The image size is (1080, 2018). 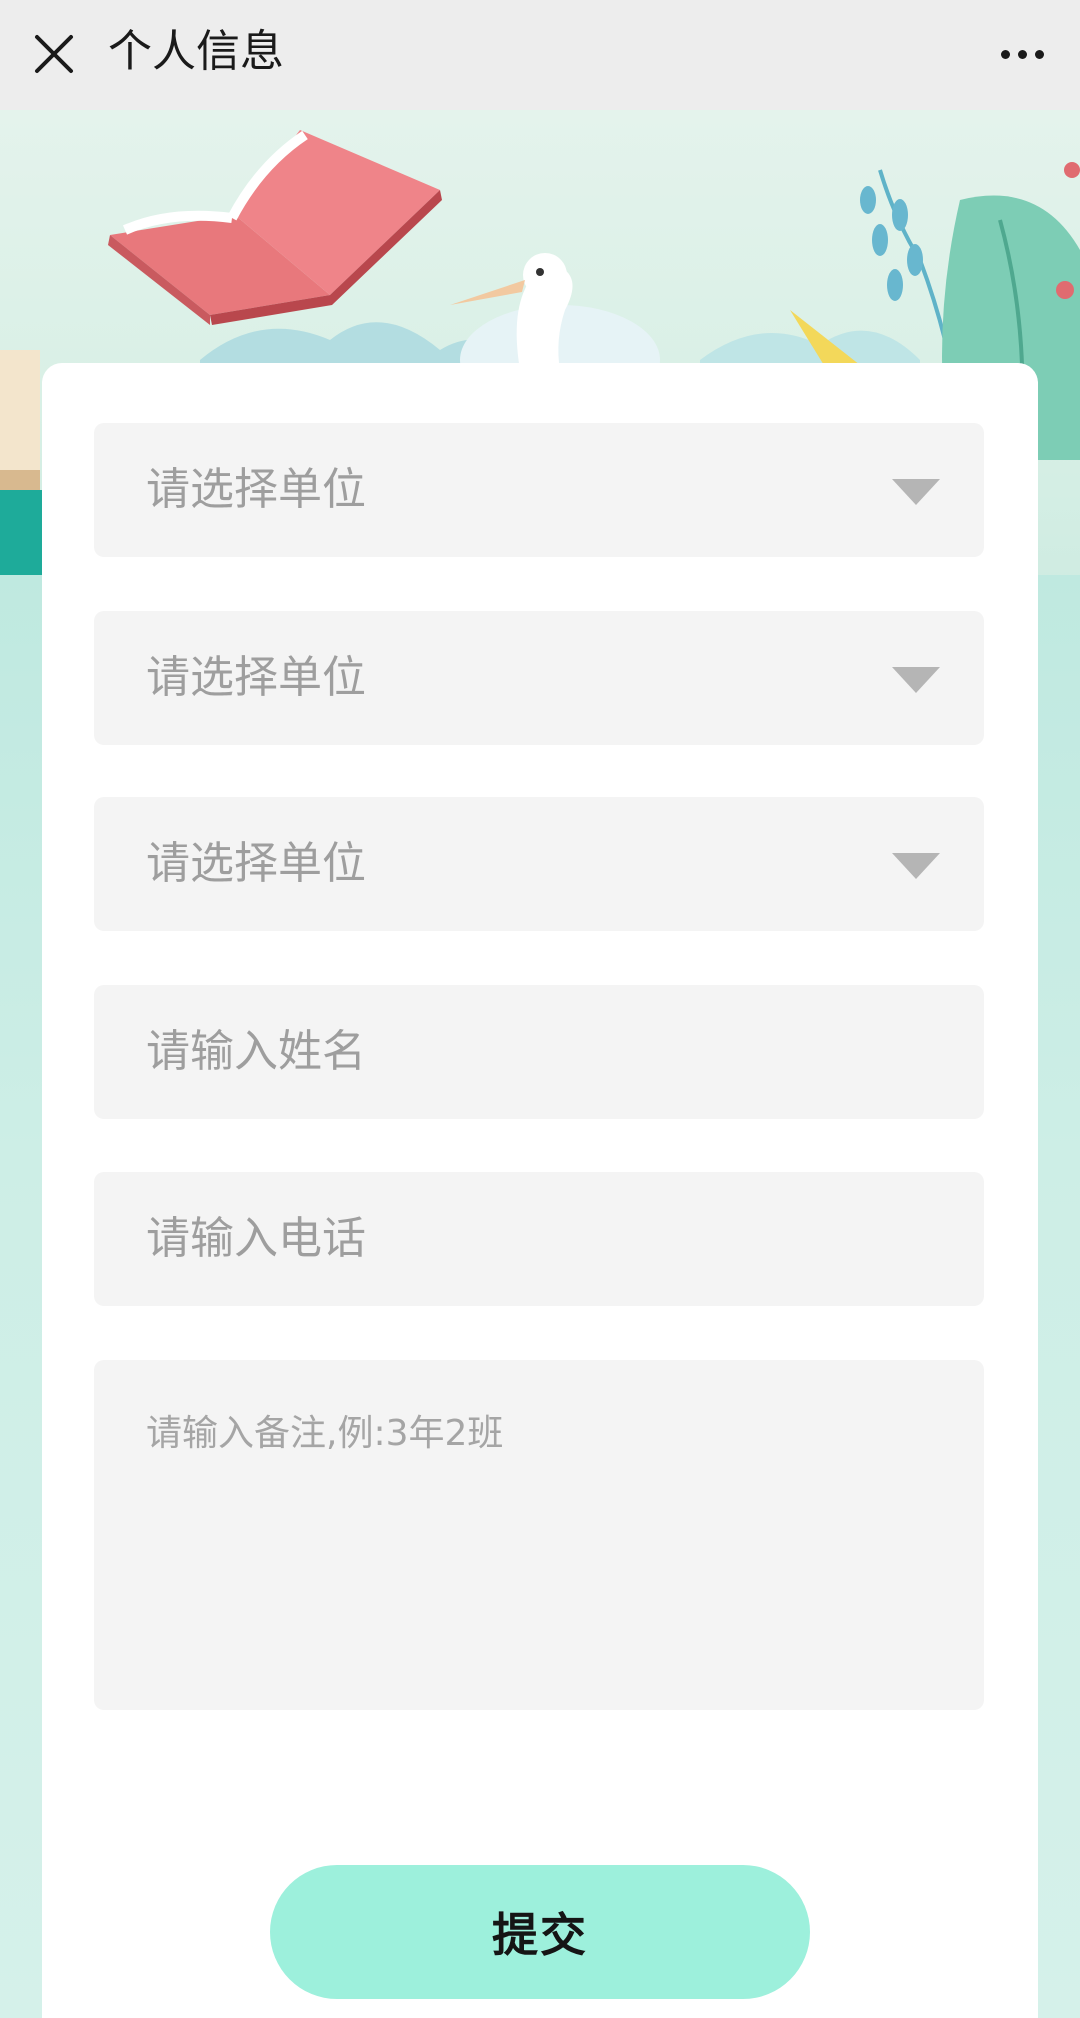 I want to click on note-textarea-placeholder: 请输入备注,例:3年2班, so click(x=325, y=1433).